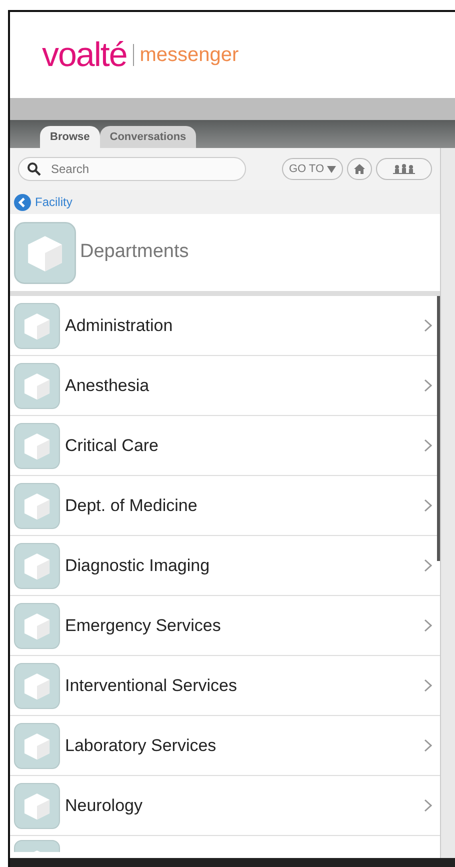 Image resolution: width=455 pixels, height=867 pixels. I want to click on tab: Browse, so click(70, 137).